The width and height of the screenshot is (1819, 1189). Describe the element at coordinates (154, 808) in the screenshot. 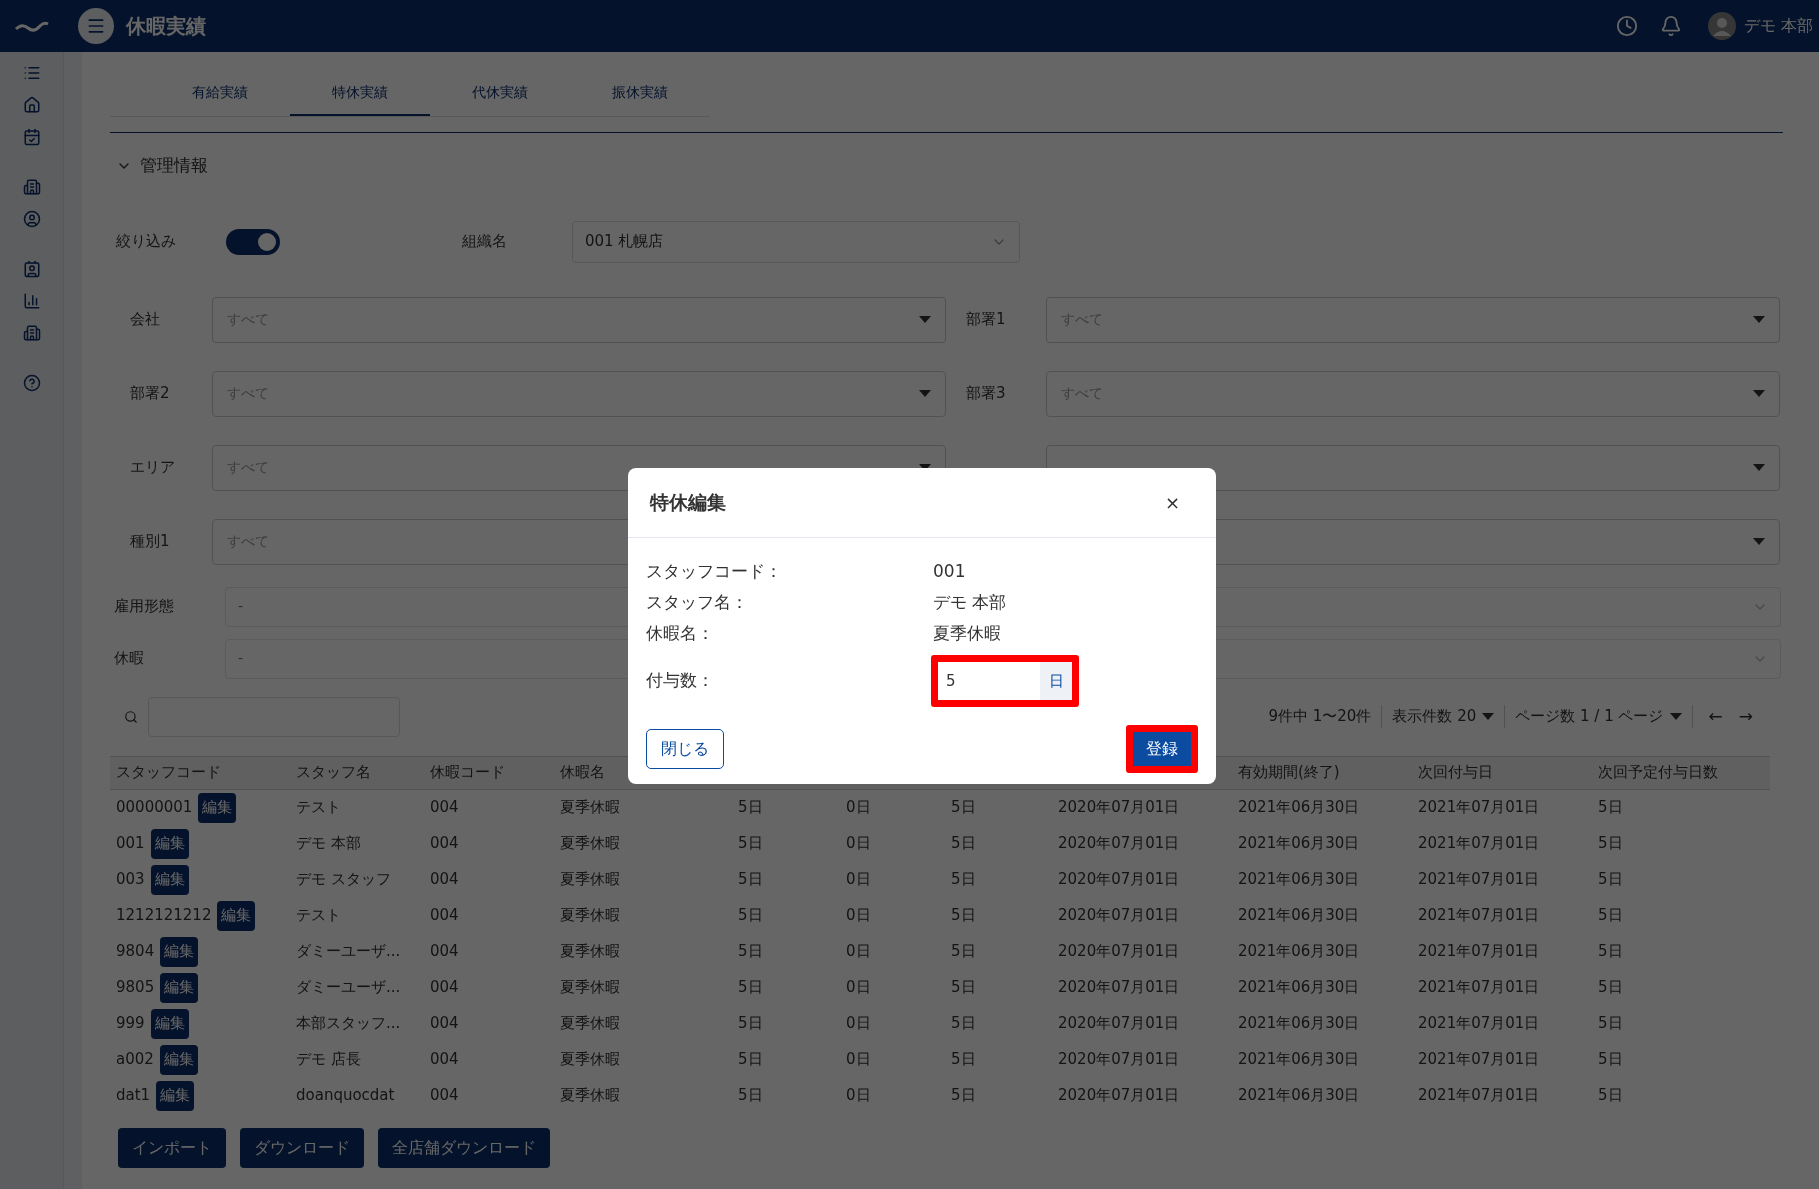

I see `table-cell-text: 00000001` at that location.